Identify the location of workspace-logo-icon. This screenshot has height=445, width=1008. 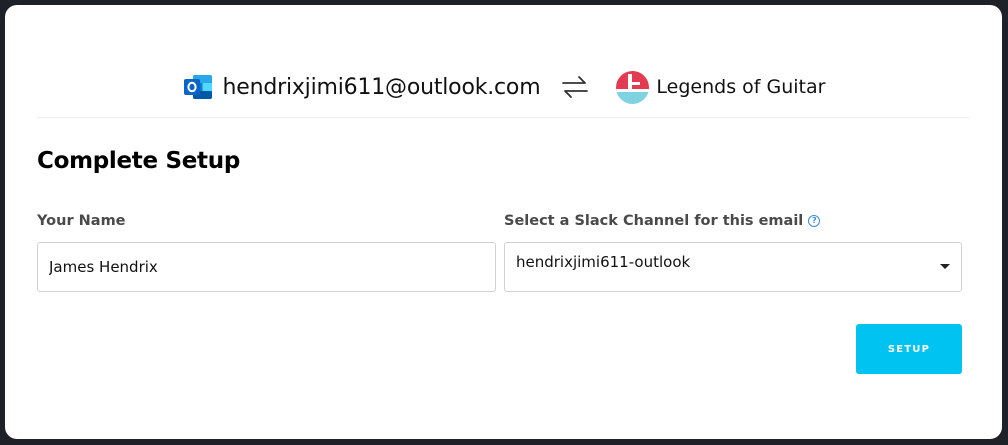
(633, 87).